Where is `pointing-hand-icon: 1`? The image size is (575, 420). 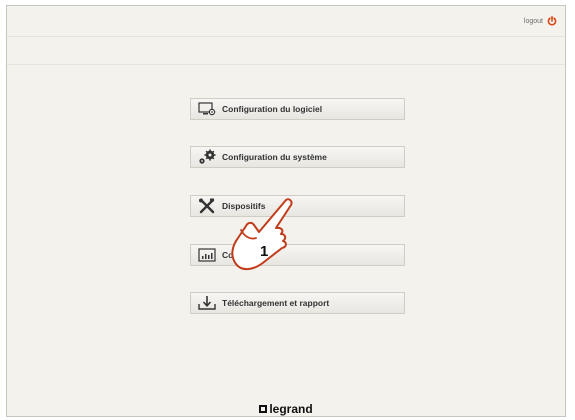 pointing-hand-icon: 1 is located at coordinates (264, 237).